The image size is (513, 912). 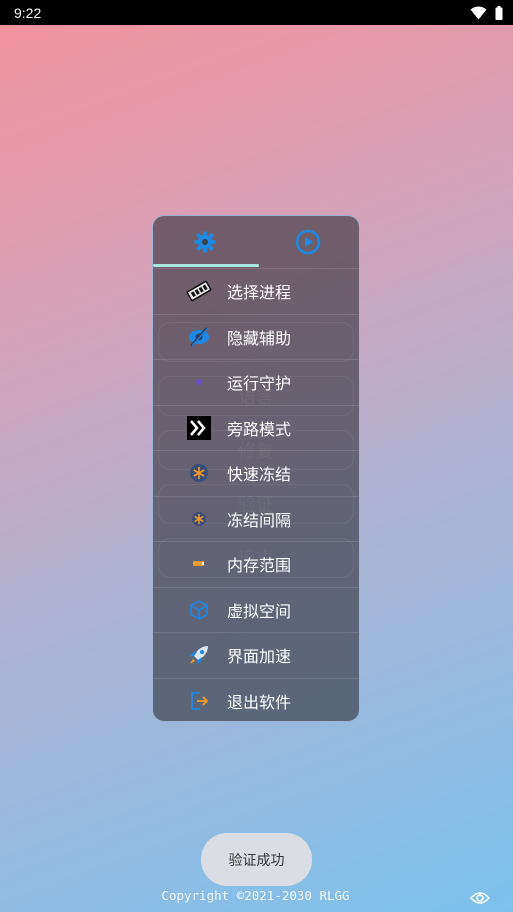 What do you see at coordinates (256, 12) in the screenshot?
I see `status-bar: 9:22` at bounding box center [256, 12].